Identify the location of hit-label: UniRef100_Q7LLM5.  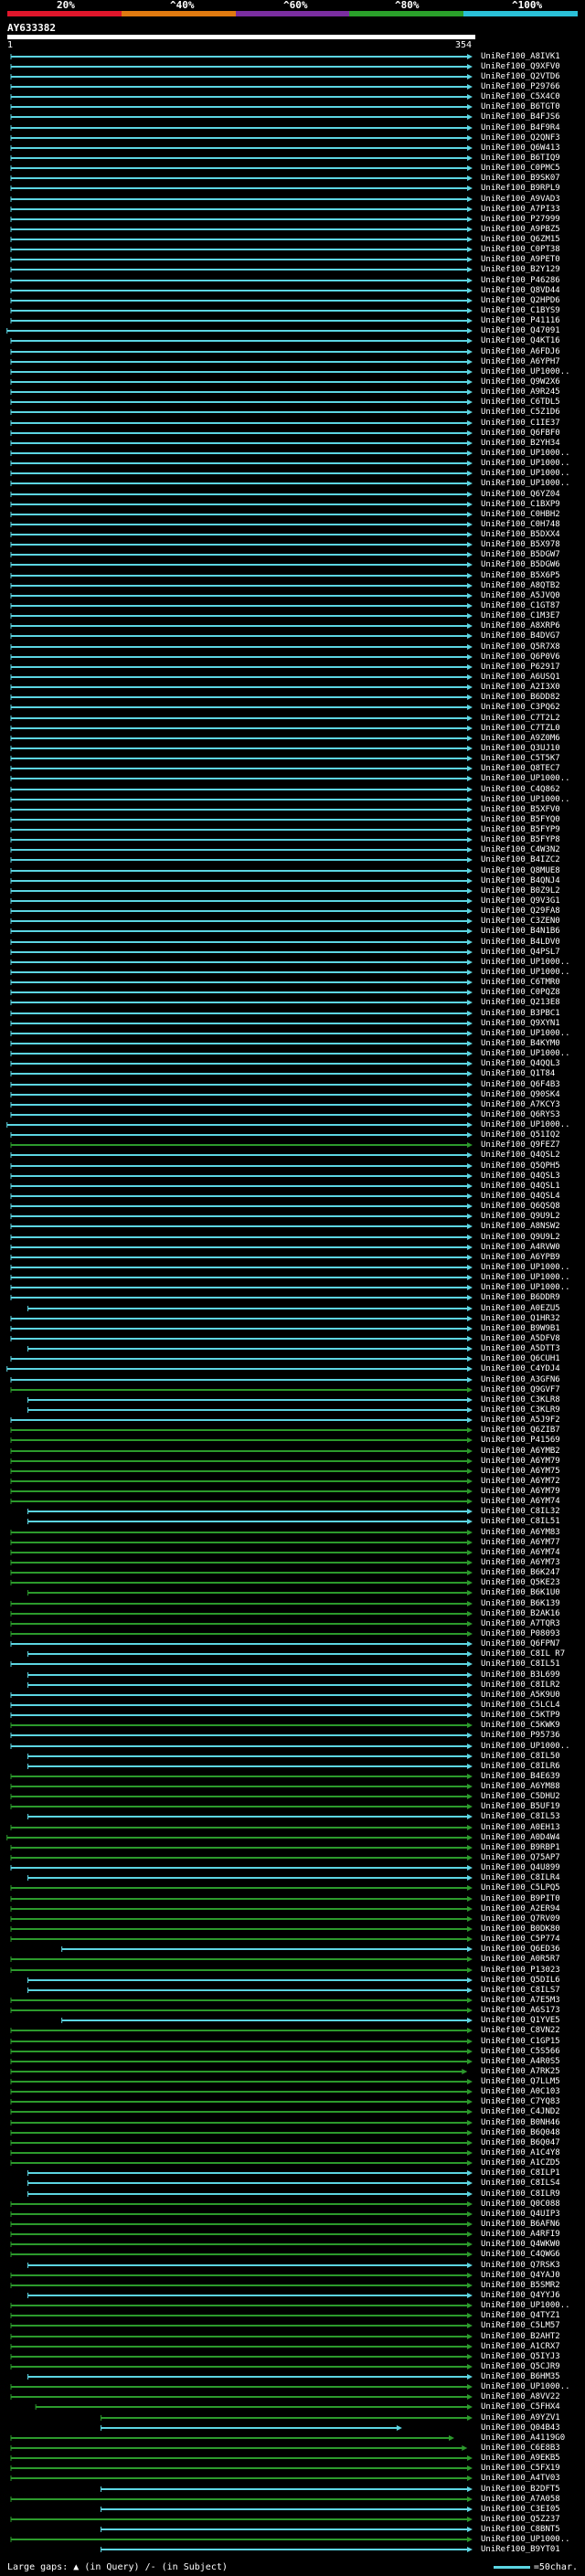
(520, 2082).